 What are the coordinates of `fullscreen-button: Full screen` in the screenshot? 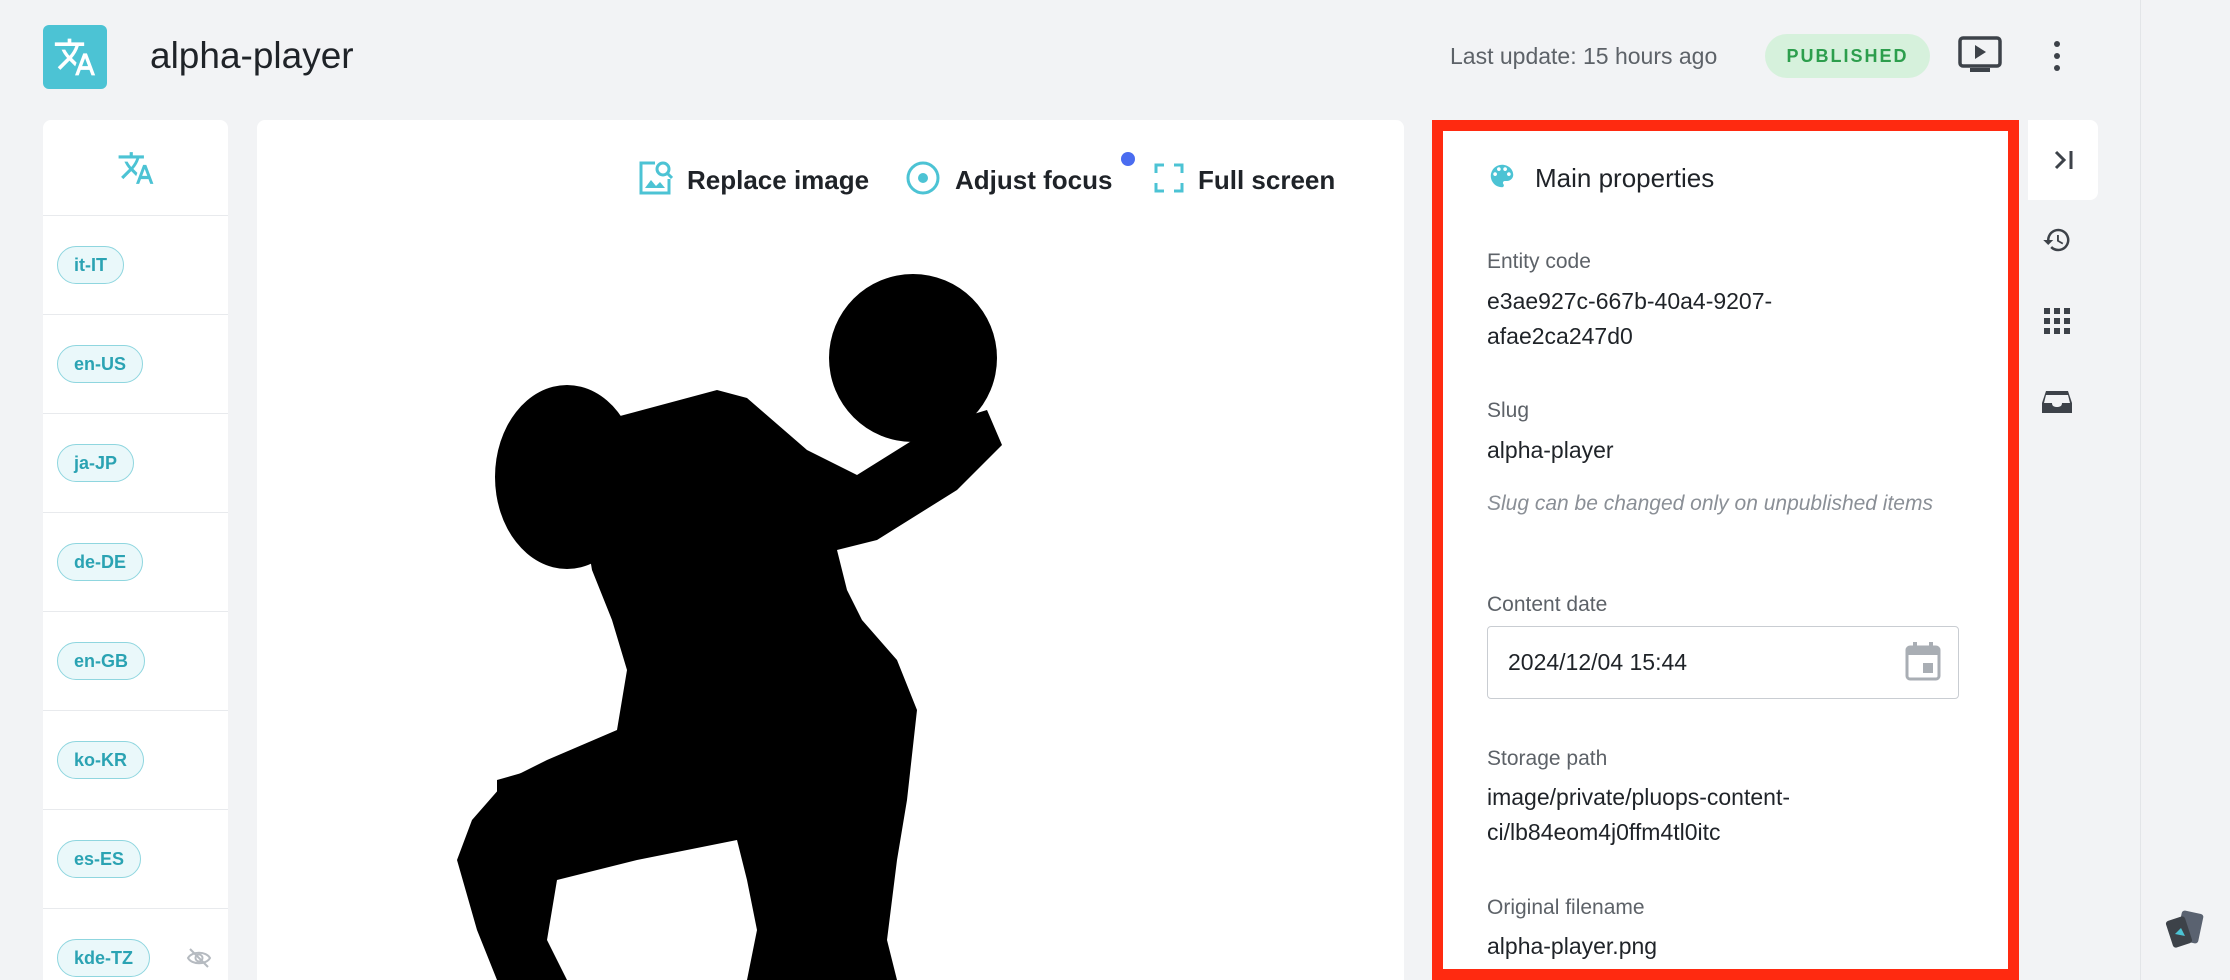 It's located at (1244, 180).